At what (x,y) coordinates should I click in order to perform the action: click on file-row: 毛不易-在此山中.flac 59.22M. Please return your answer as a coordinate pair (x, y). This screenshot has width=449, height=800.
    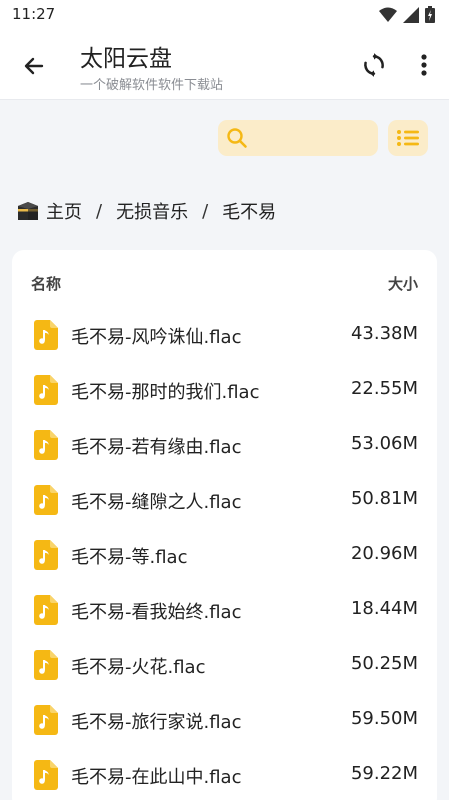
    Looking at the image, I should click on (224, 774).